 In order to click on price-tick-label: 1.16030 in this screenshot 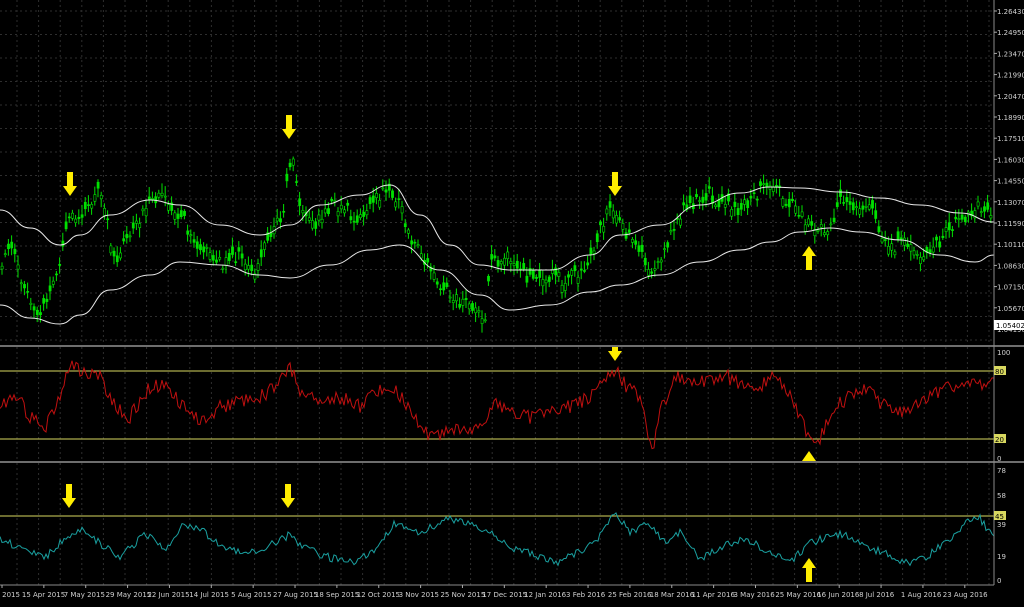, I will do `click(1010, 160)`.